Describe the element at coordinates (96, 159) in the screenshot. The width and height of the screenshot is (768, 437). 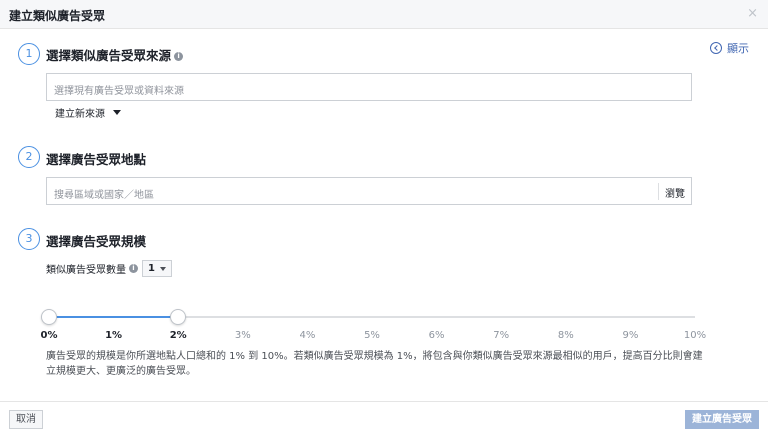
I see `step-2-title: 選擇廣告受眾地點` at that location.